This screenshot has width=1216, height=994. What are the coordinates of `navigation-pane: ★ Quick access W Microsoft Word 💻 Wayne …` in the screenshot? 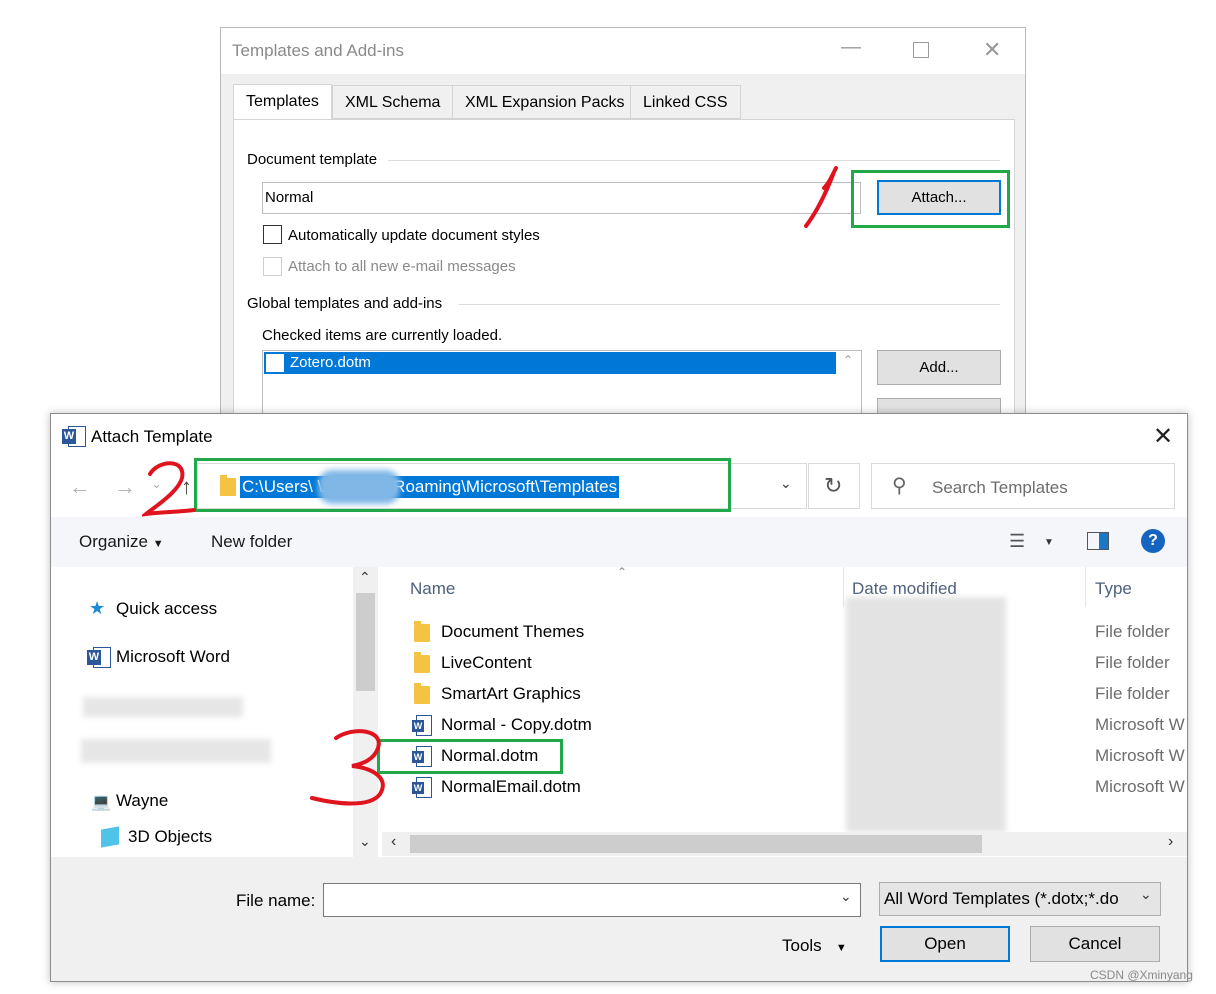 It's located at (214, 712).